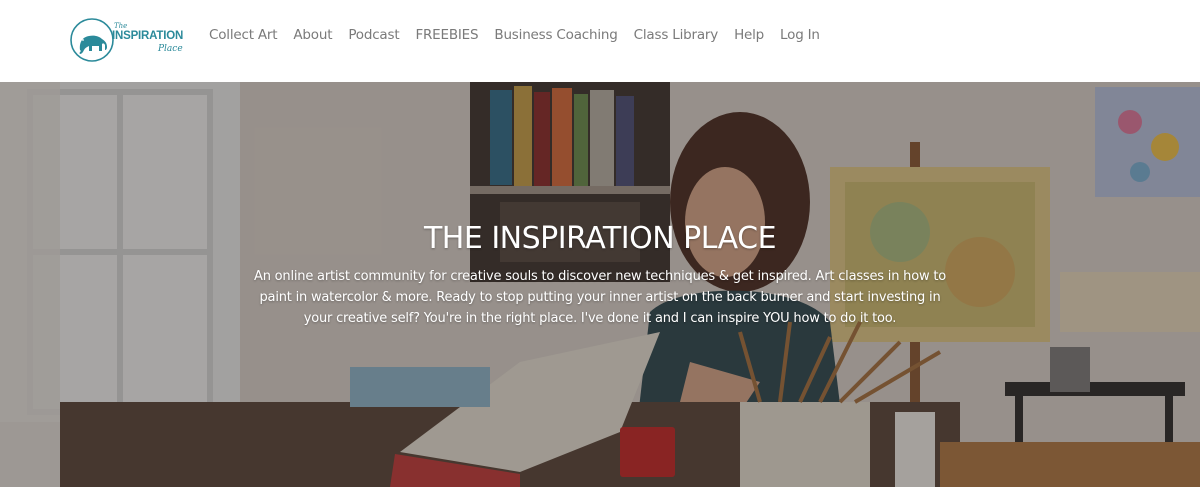 This screenshot has height=487, width=1200. Describe the element at coordinates (800, 35) in the screenshot. I see `nav-log-in: Log In` at that location.